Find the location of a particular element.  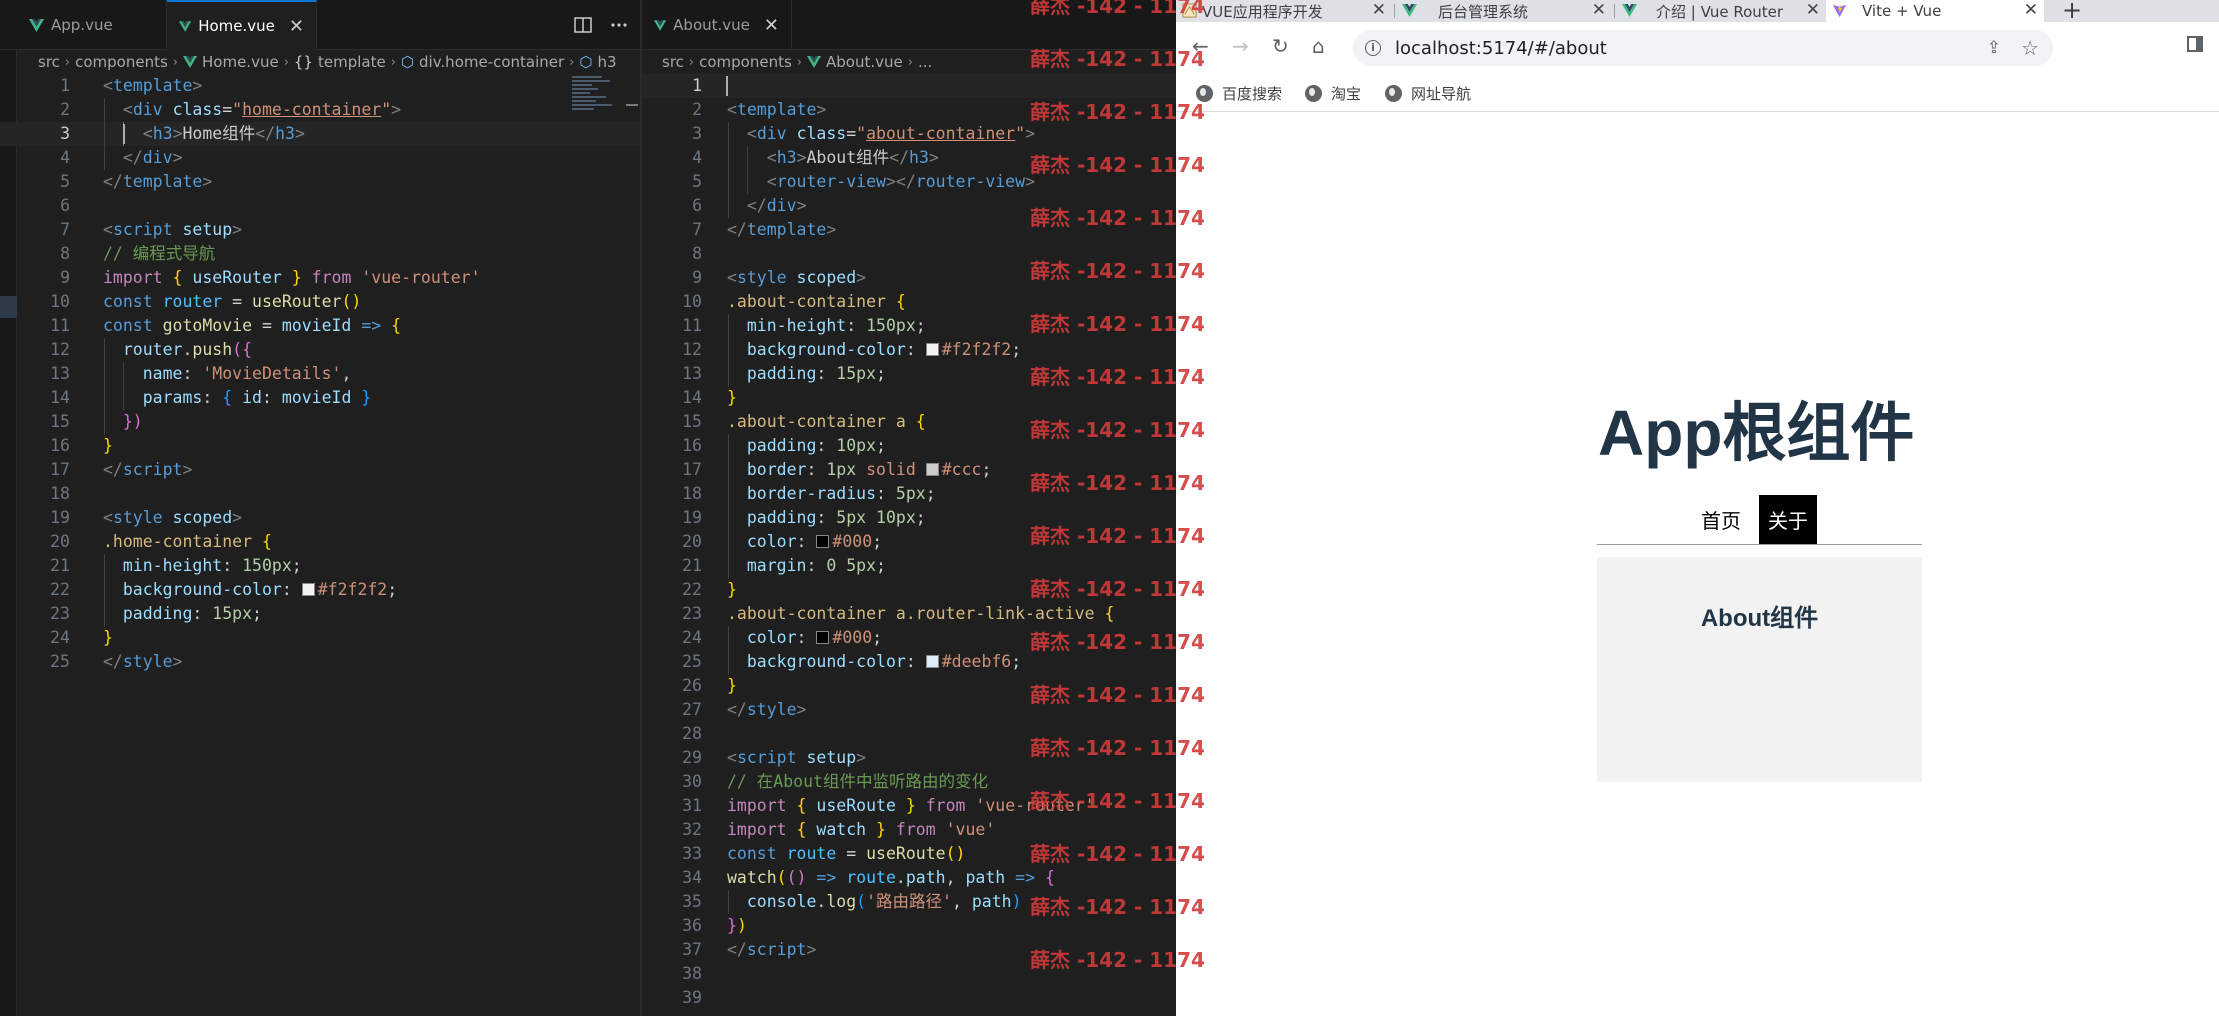

about-container: About组件 is located at coordinates (1759, 669).